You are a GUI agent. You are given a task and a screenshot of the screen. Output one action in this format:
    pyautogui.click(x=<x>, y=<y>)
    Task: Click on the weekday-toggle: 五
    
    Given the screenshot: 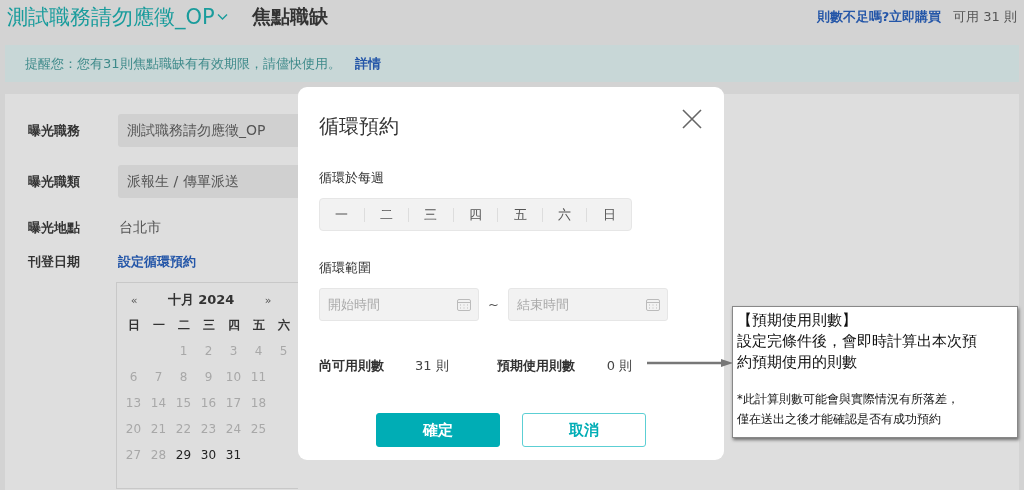 What is the action you would take?
    pyautogui.click(x=520, y=214)
    